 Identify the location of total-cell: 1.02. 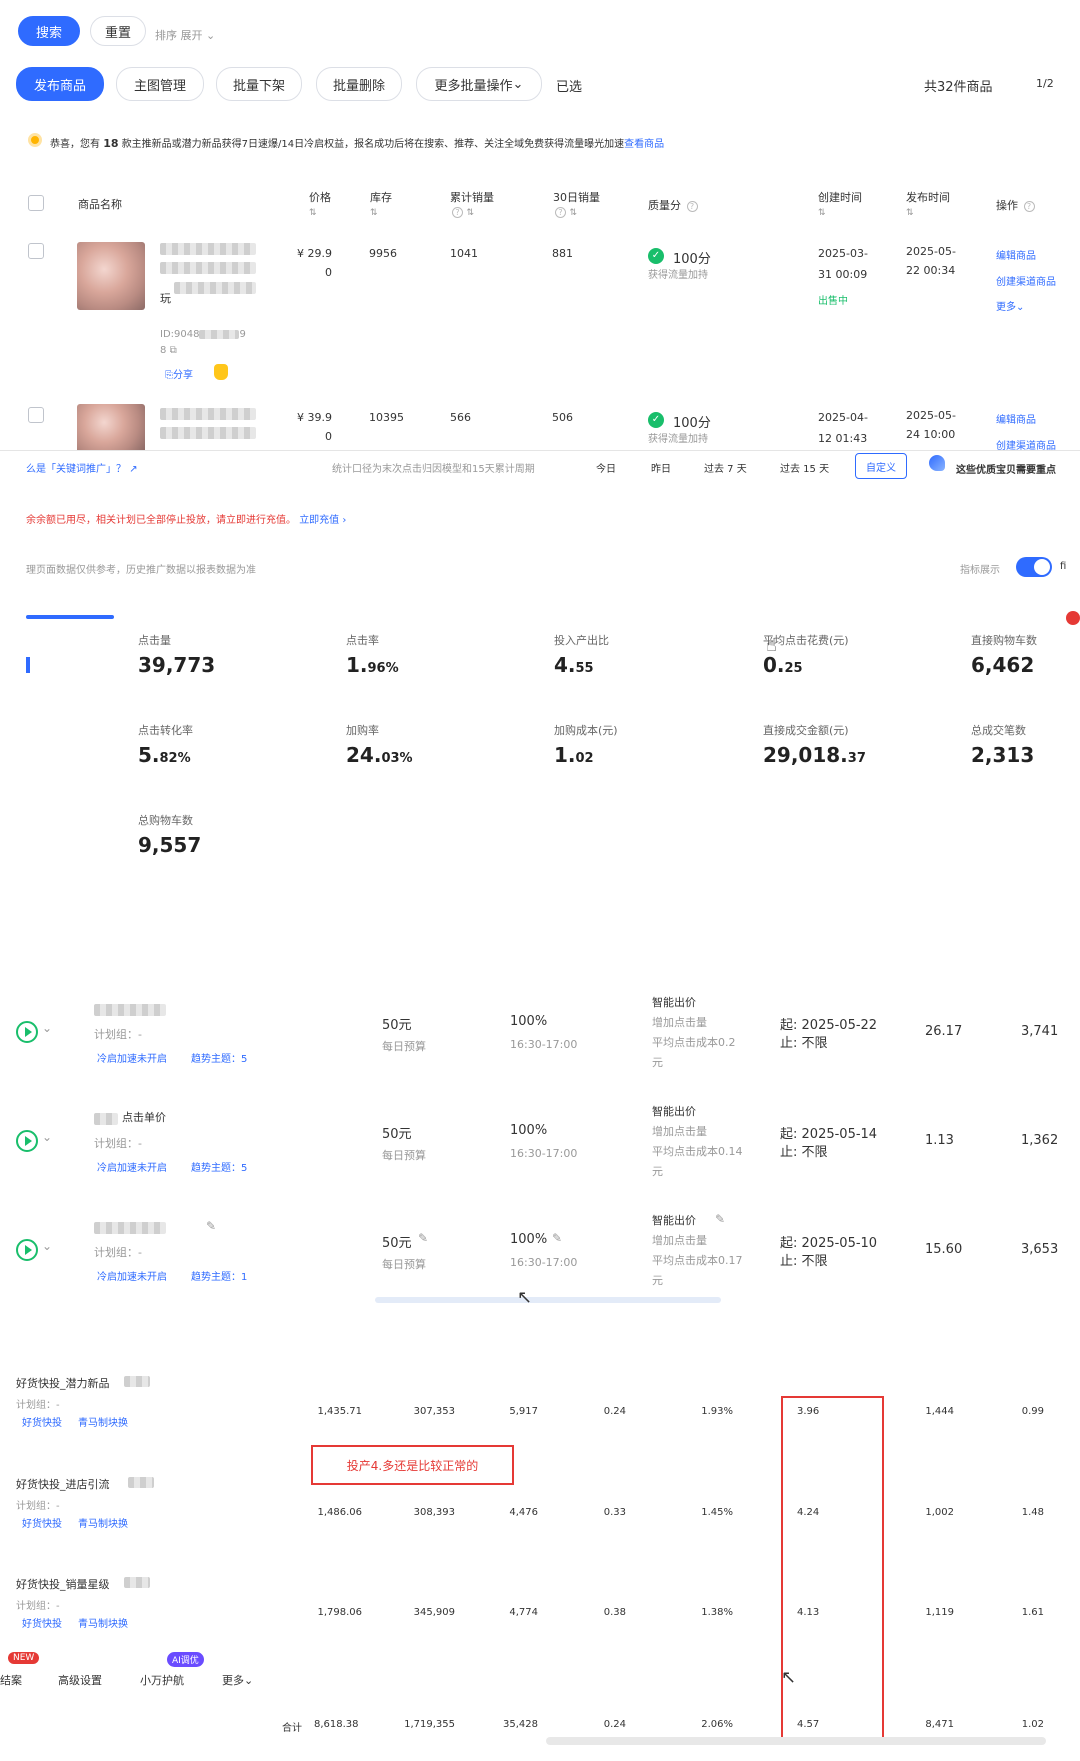
(1032, 1724).